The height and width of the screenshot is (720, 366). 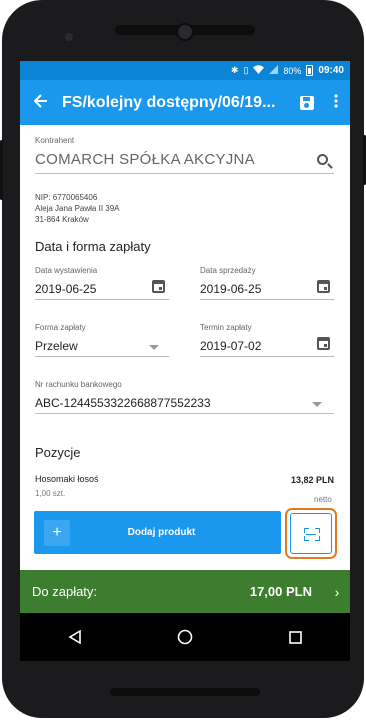 What do you see at coordinates (228, 270) in the screenshot?
I see `sale-date-label: Data sprzedaży` at bounding box center [228, 270].